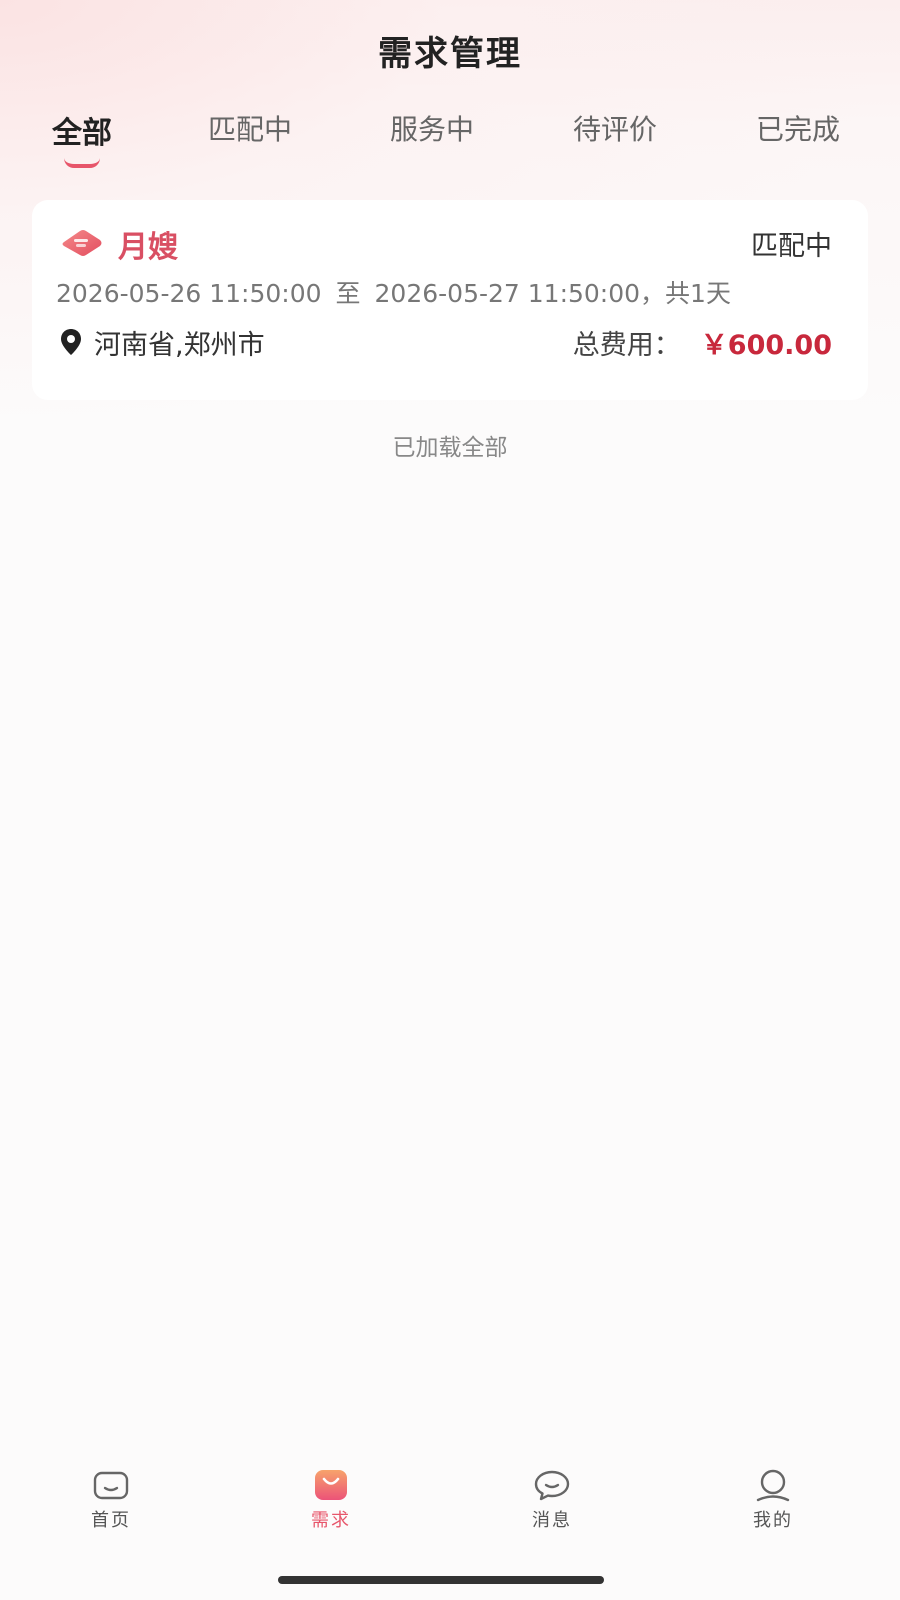 This screenshot has height=1600, width=900. I want to click on tabbar-profile: 我的, so click(773, 1503).